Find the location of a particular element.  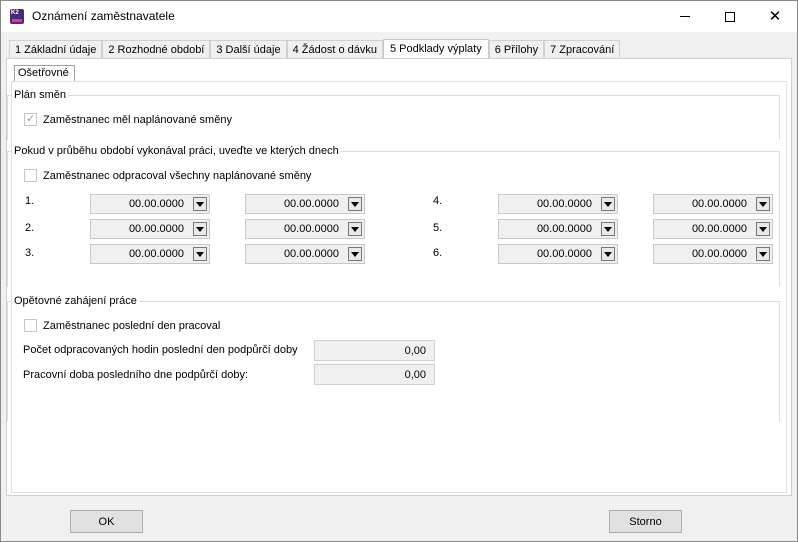

hours-worked-field: 0,00 is located at coordinates (374, 350).